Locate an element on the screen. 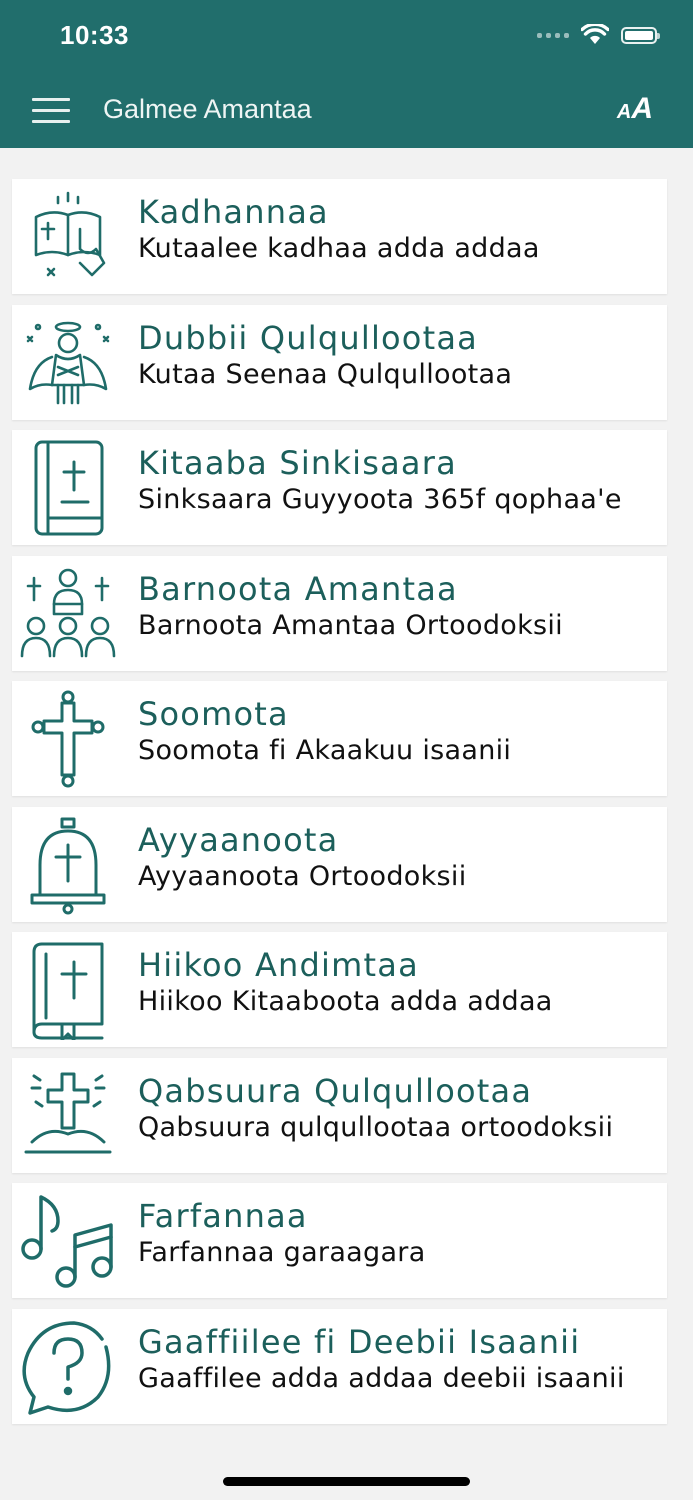 The image size is (693, 1500). item-subtitle: Kutaalee kadhaa adda addaa is located at coordinates (339, 248).